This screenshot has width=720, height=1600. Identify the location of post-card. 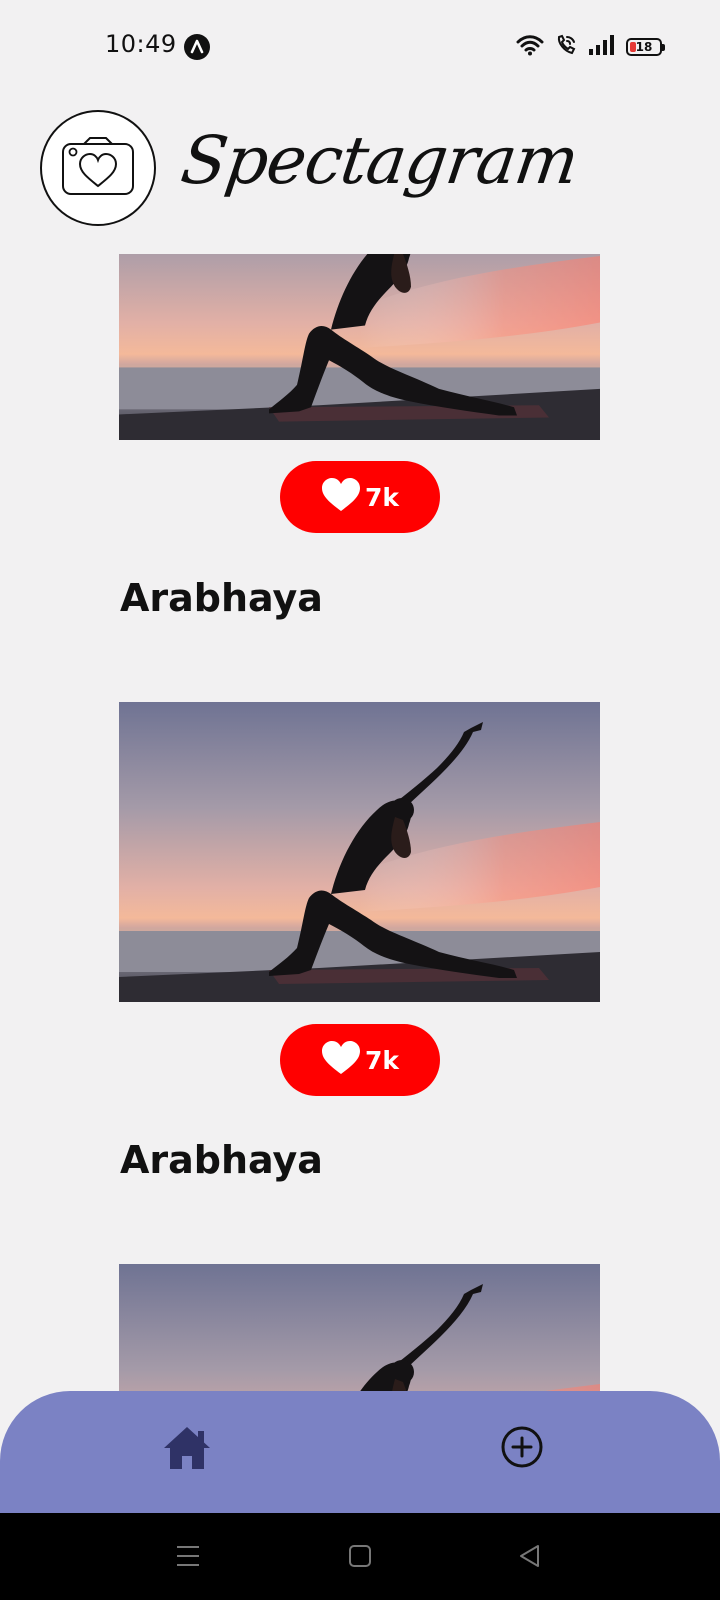
(360, 1329).